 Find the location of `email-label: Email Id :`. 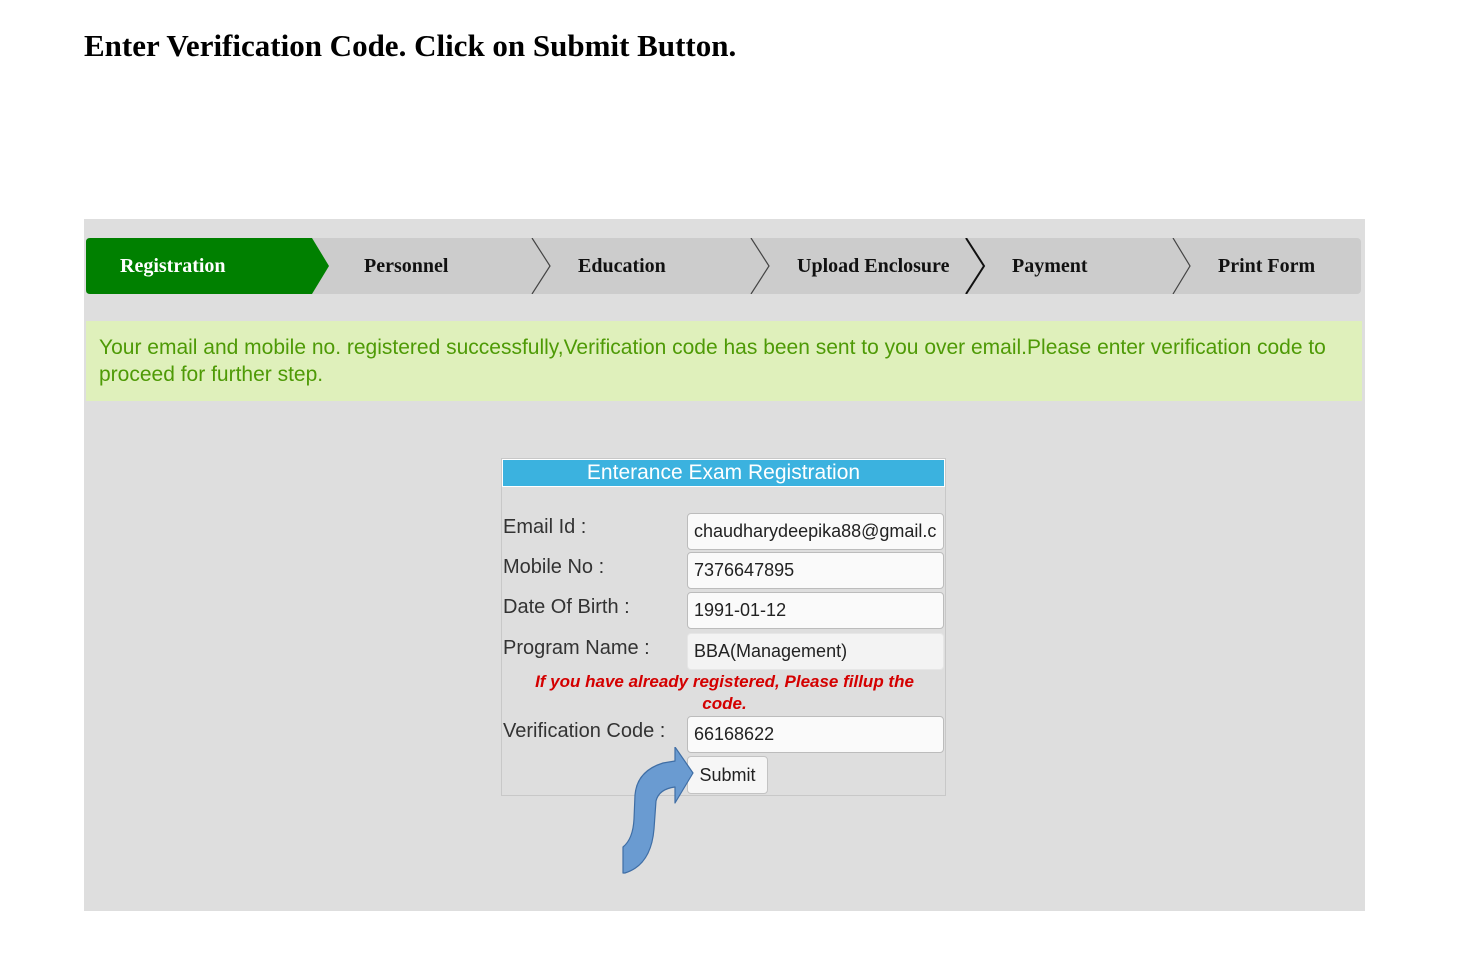

email-label: Email Id : is located at coordinates (545, 527).